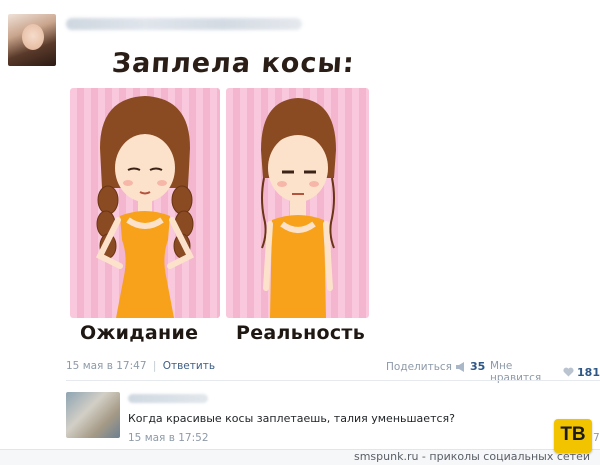  Describe the element at coordinates (301, 333) in the screenshot. I see `caption-reality: Реальность` at that location.